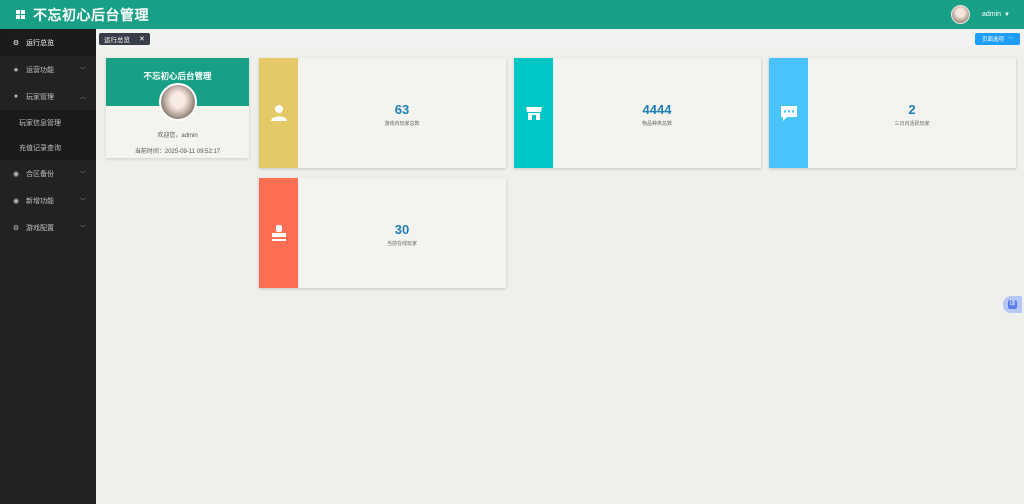 The height and width of the screenshot is (504, 1024). What do you see at coordinates (16, 70) in the screenshot?
I see `star-icon: ★` at bounding box center [16, 70].